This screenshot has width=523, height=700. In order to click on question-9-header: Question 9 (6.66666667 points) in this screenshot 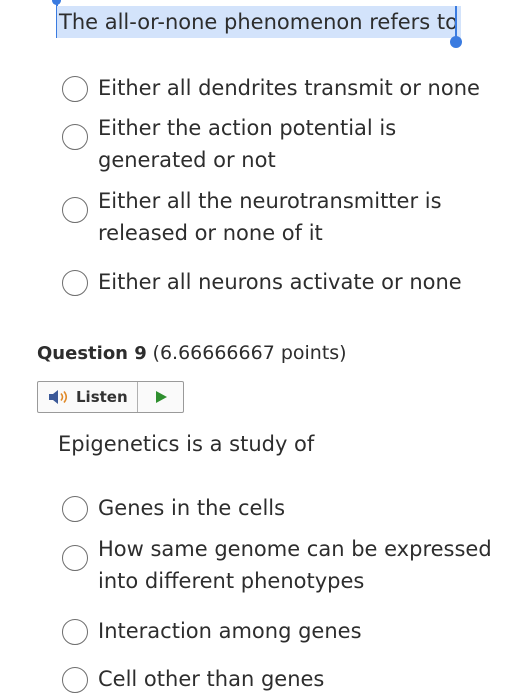, I will do `click(192, 353)`.